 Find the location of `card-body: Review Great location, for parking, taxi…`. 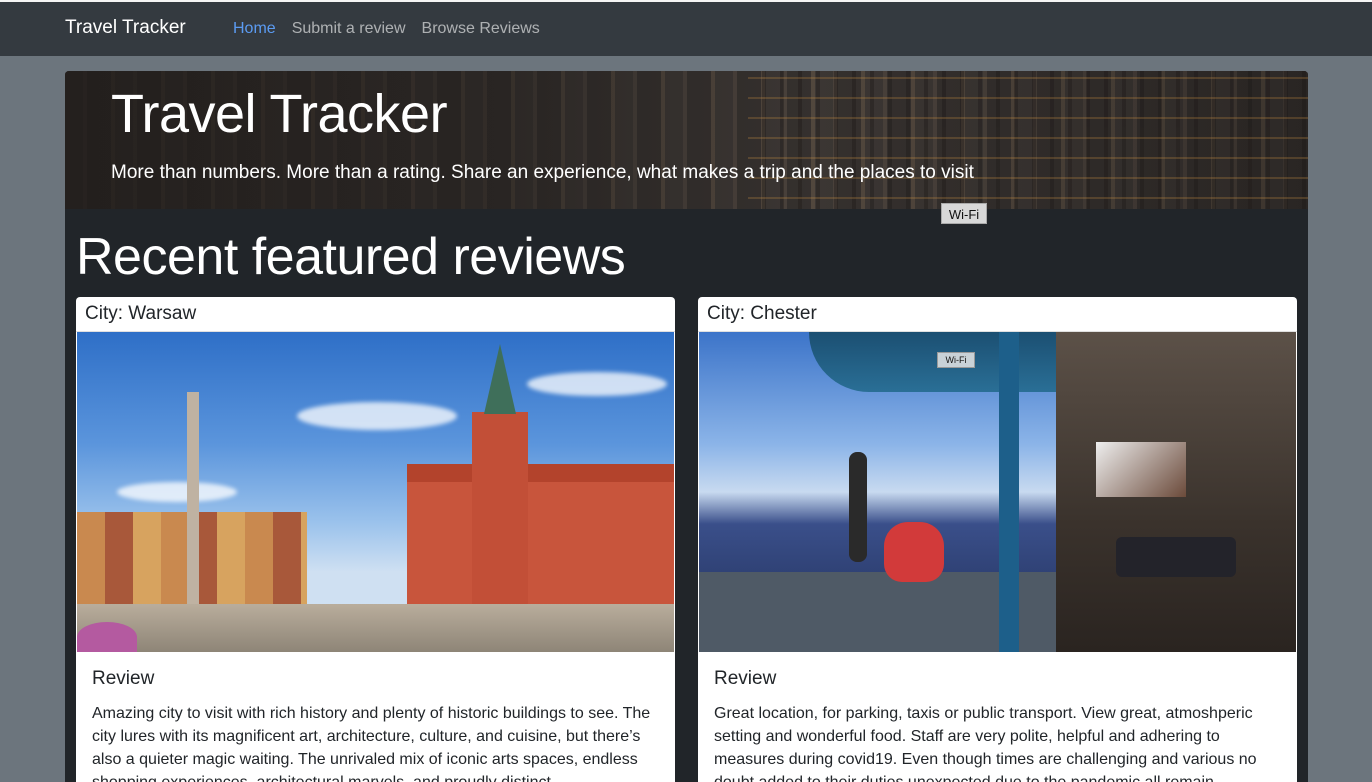

card-body: Review Great location, for parking, taxi… is located at coordinates (997, 717).